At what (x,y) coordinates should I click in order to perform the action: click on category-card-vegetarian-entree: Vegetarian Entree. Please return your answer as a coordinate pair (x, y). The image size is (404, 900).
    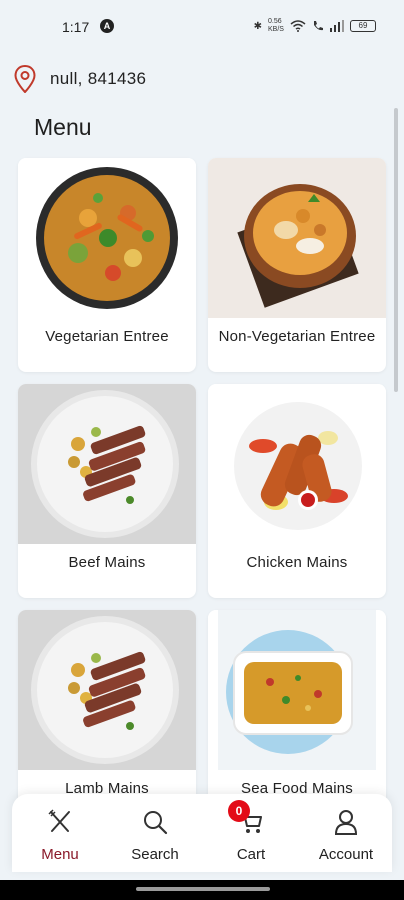
    Looking at the image, I should click on (107, 265).